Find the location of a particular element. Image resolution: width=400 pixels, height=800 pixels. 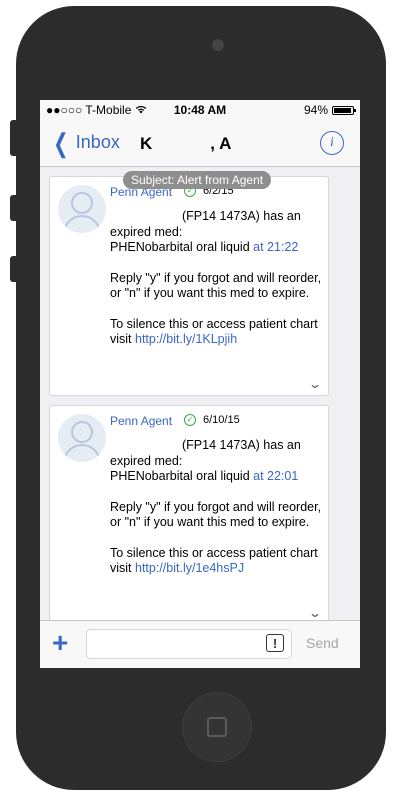

battery-percent: 94% is located at coordinates (315, 110).